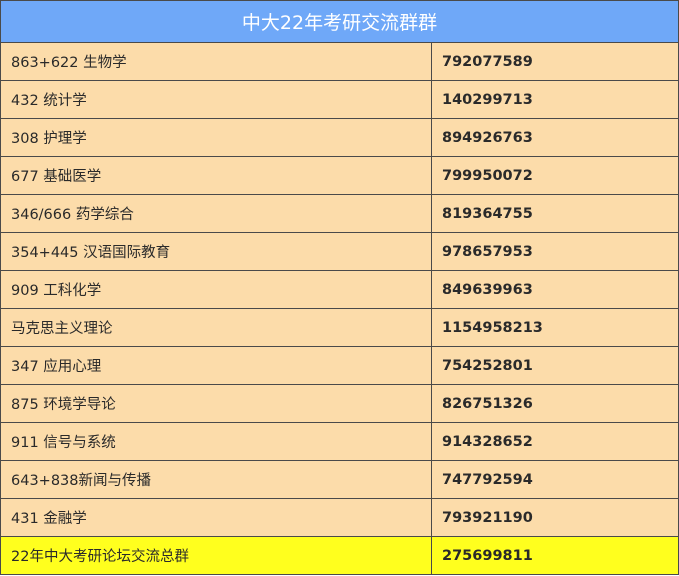  I want to click on table-row: 346/666 药学综合 819364755, so click(339, 214).